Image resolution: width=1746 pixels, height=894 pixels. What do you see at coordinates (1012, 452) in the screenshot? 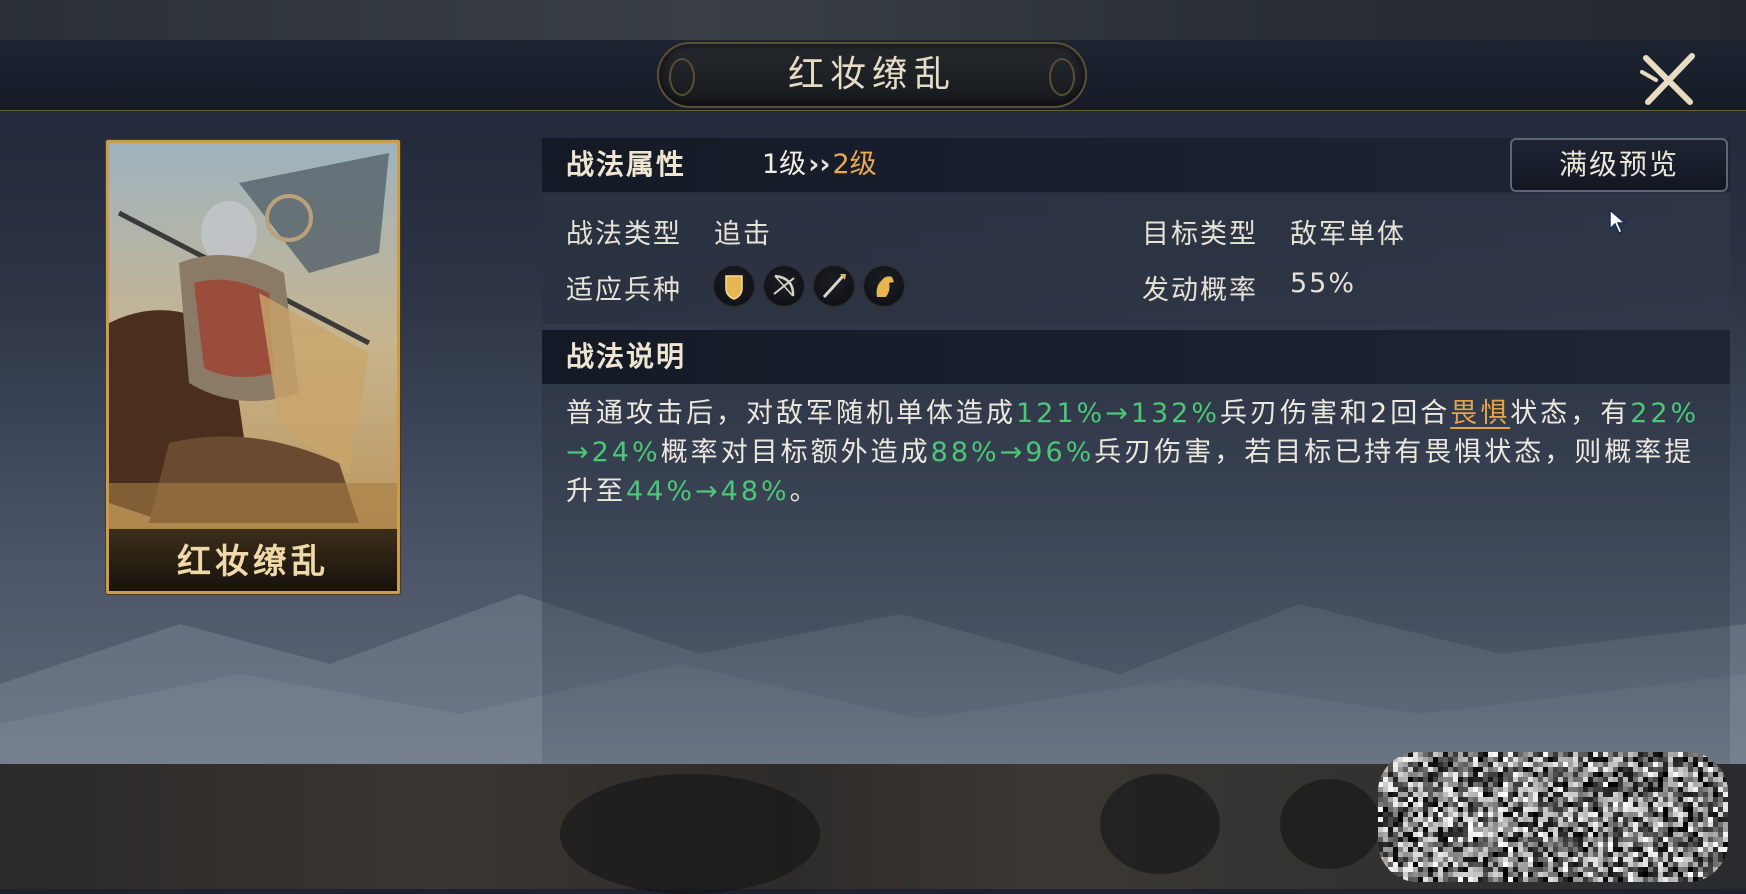
I see `value-highlight: 88%→96%` at bounding box center [1012, 452].